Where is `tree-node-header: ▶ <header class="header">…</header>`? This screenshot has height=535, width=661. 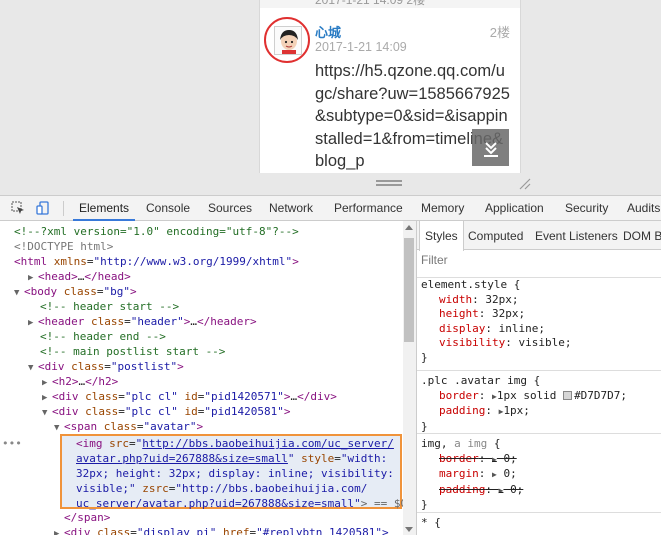
tree-node-header: ▶ <header class="header">…</header> is located at coordinates (142, 321).